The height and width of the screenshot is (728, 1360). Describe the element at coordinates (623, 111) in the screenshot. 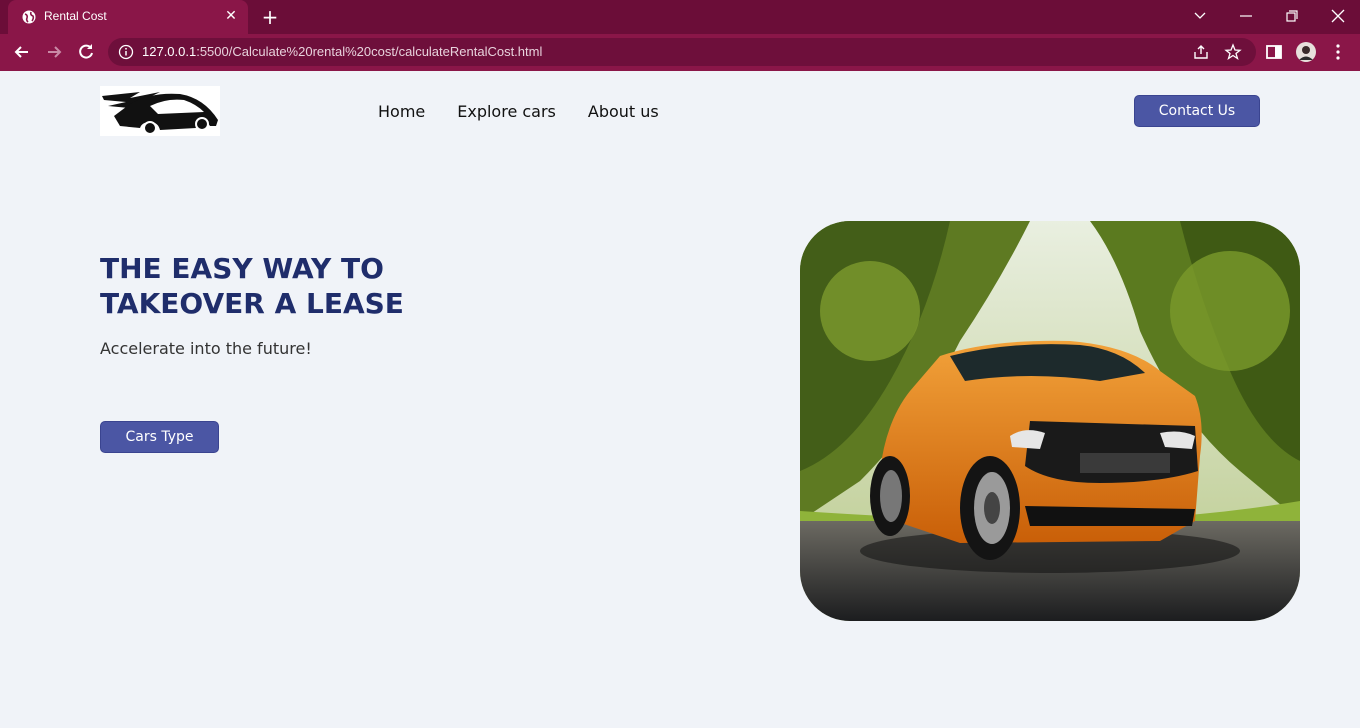

I see `nav-about-us: About us` at that location.